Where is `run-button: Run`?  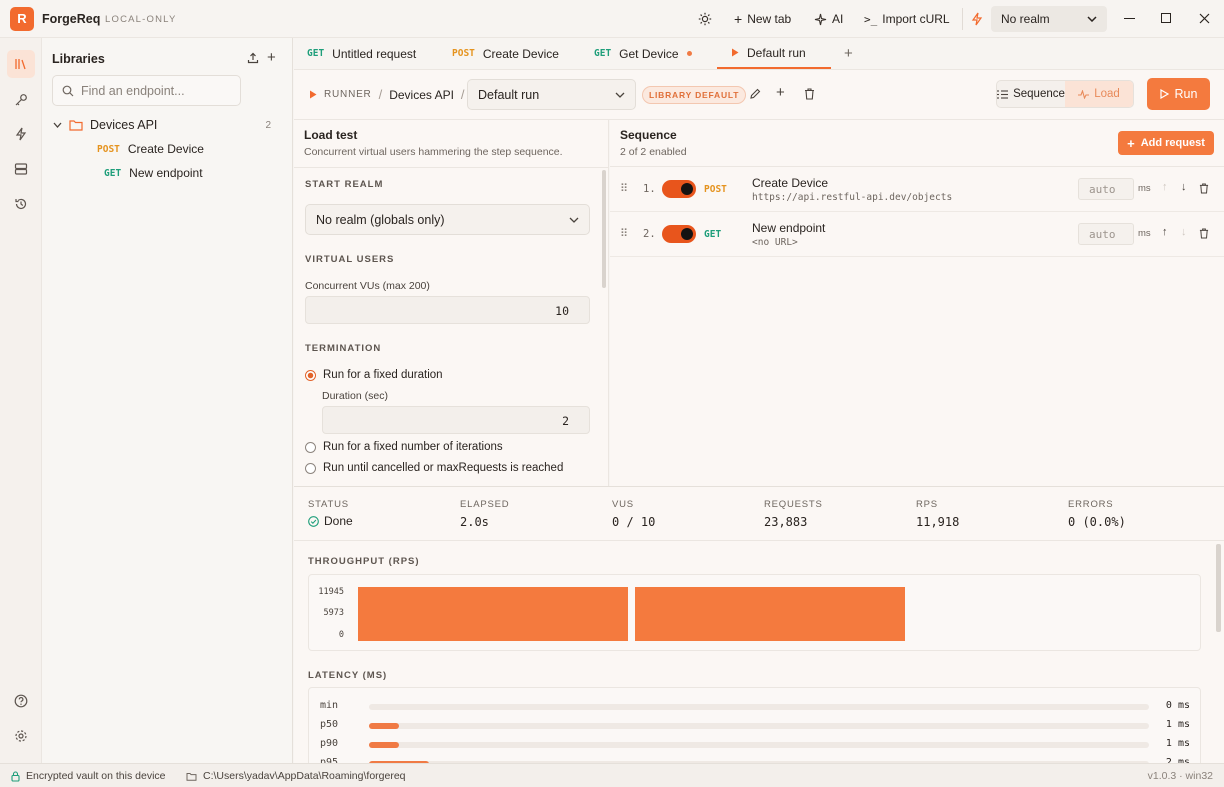 run-button: Run is located at coordinates (1178, 94).